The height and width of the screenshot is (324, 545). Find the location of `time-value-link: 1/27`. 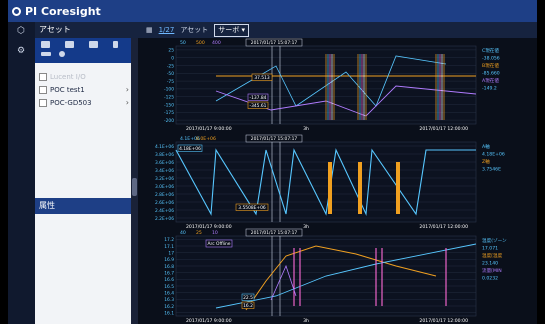

time-value-link: 1/27 is located at coordinates (167, 30).